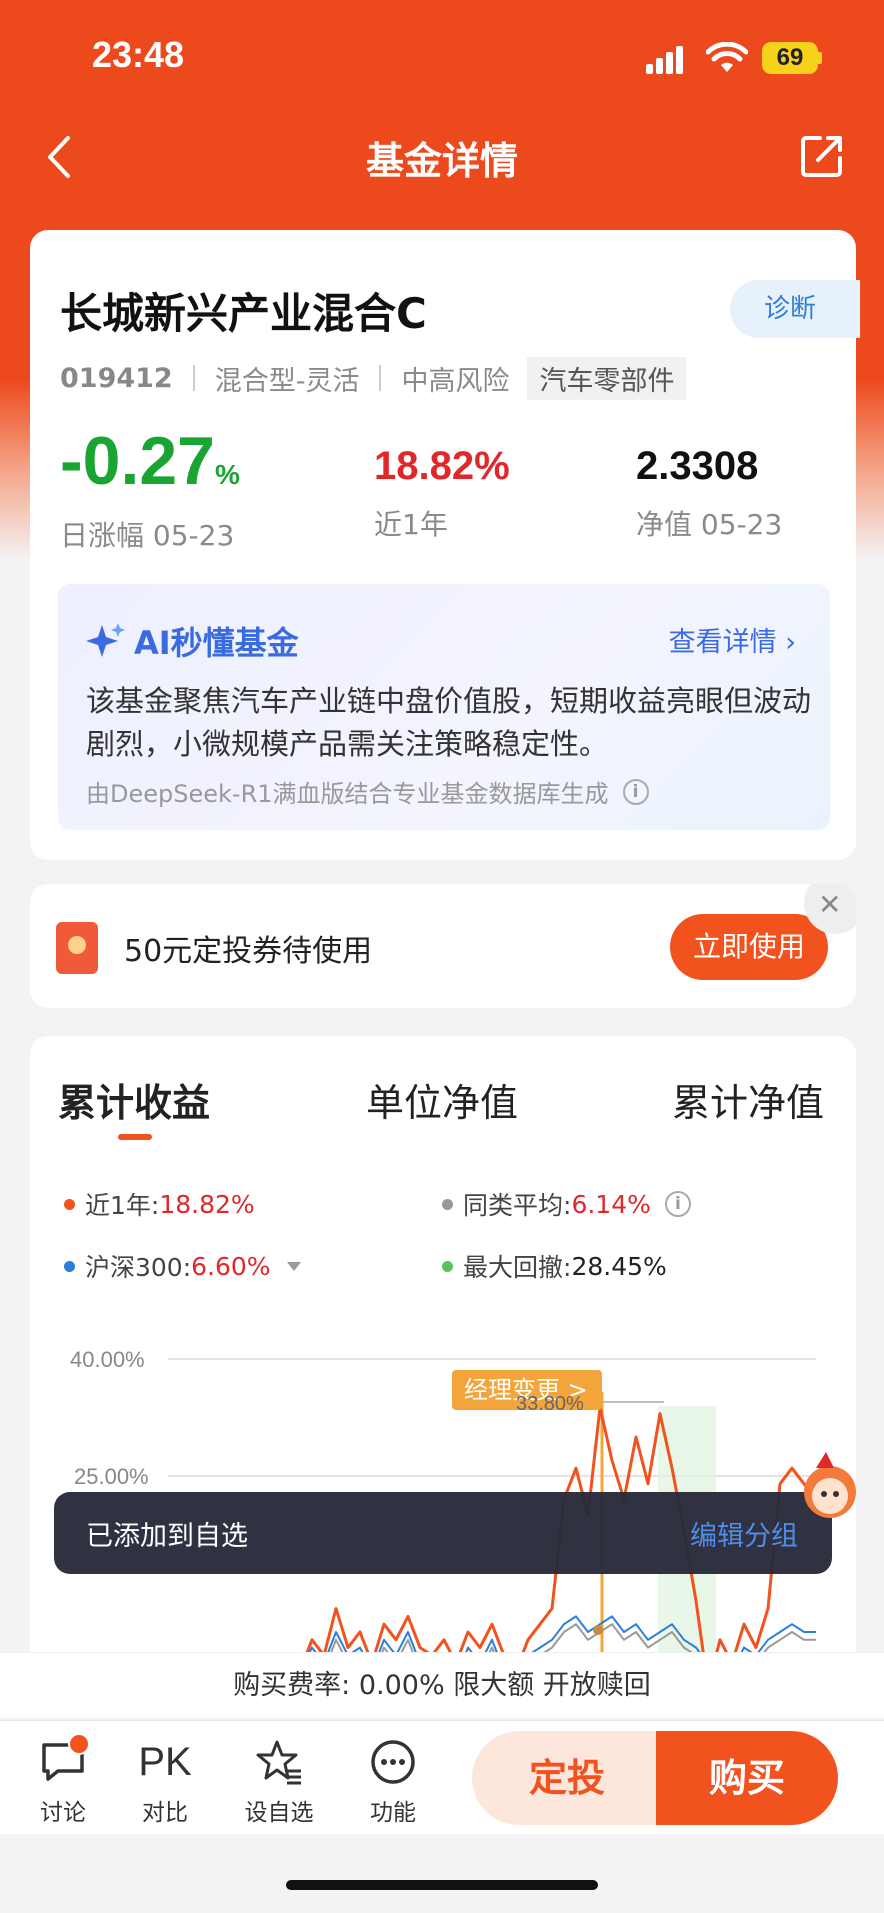 This screenshot has height=1913, width=884. Describe the element at coordinates (748, 1099) in the screenshot. I see `tab-cumulative-nav: 累计净值` at that location.